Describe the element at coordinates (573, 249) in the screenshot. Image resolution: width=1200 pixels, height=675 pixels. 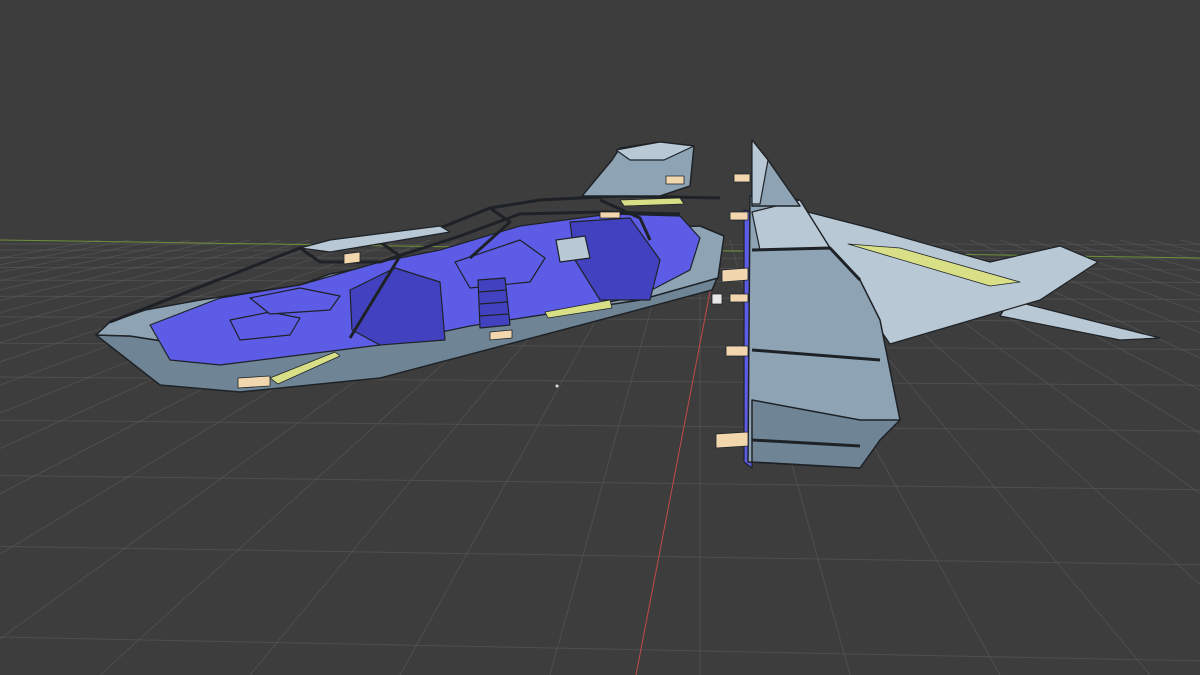
I see `interior-gray-block` at that location.